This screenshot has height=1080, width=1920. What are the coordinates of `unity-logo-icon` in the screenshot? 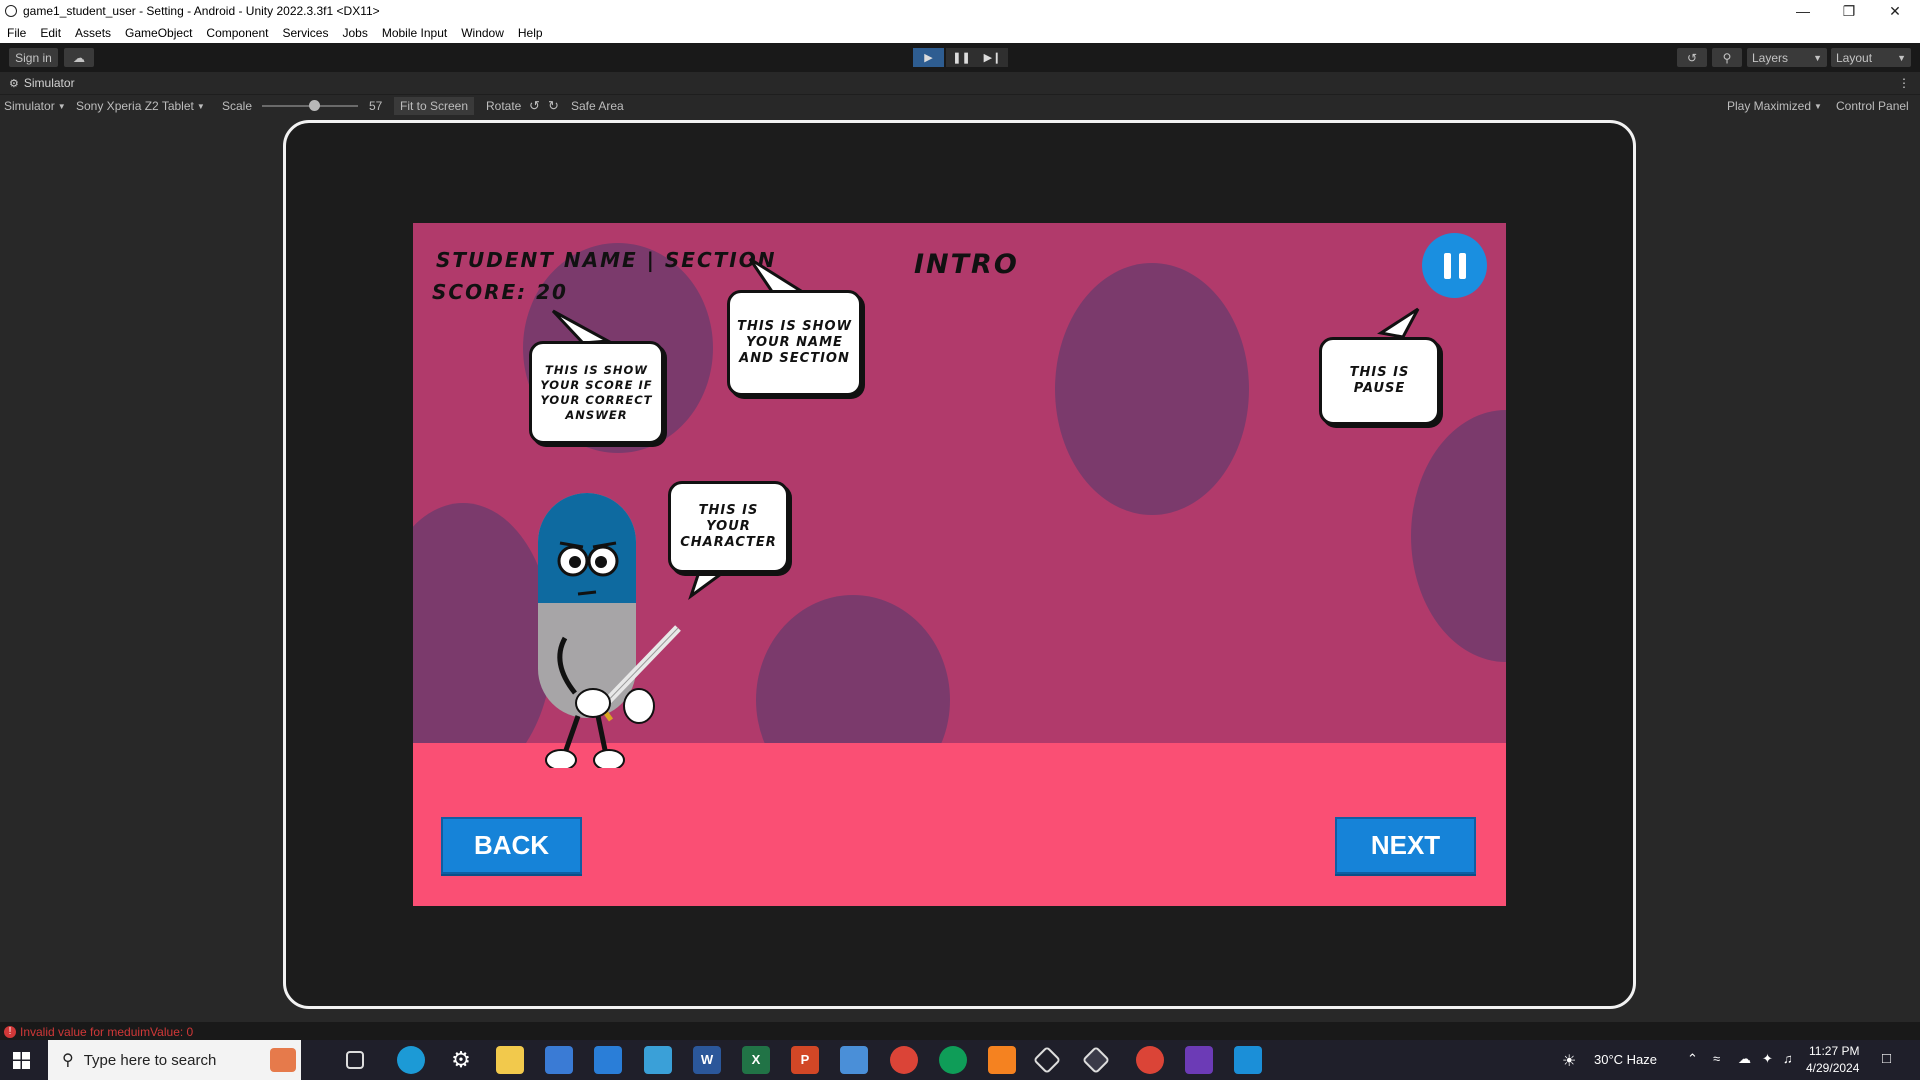 It's located at (11, 11).